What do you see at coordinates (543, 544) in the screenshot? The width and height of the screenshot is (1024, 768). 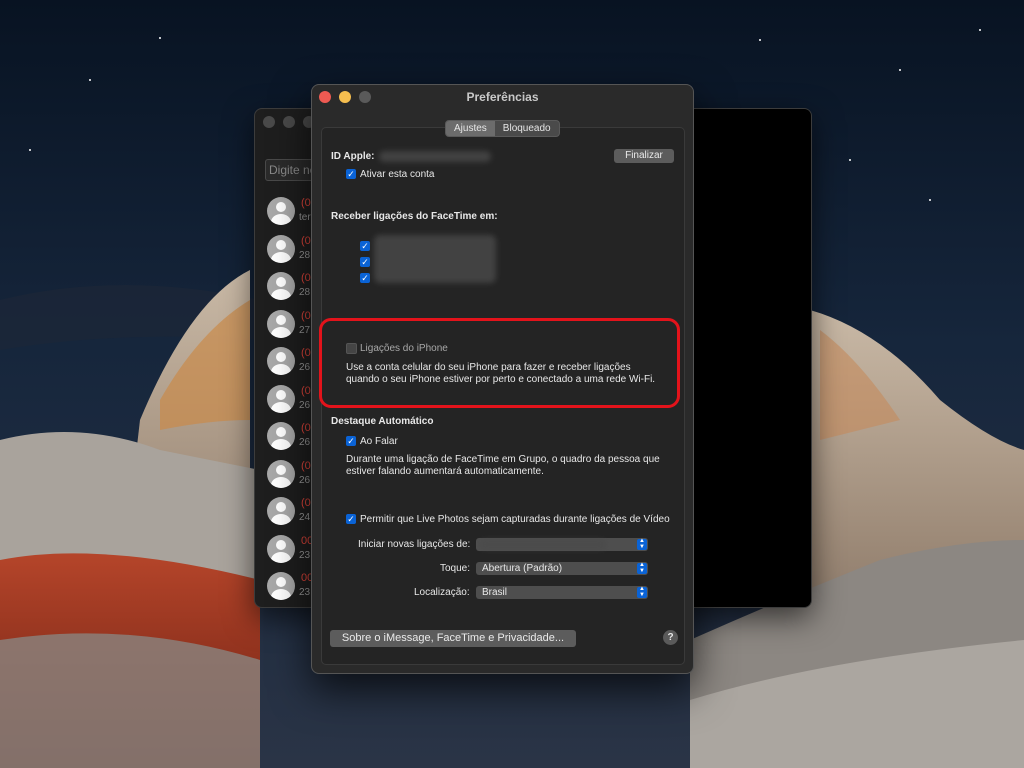 I see `start-calls-value-redacted` at bounding box center [543, 544].